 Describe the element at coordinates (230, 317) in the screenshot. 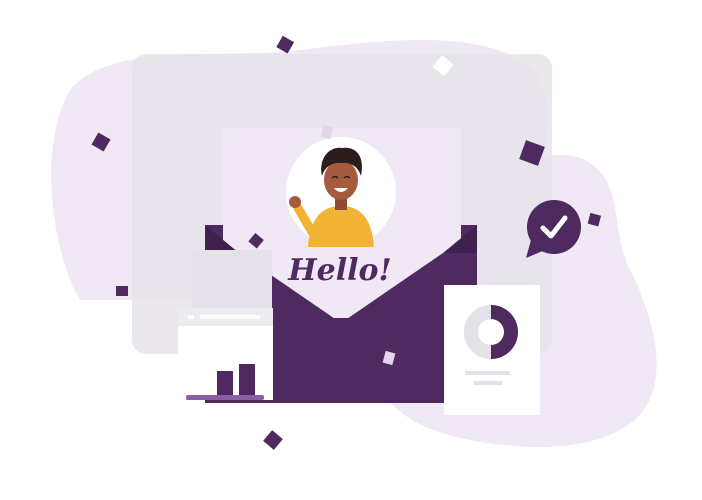

I see `bar-chart-card-line` at that location.